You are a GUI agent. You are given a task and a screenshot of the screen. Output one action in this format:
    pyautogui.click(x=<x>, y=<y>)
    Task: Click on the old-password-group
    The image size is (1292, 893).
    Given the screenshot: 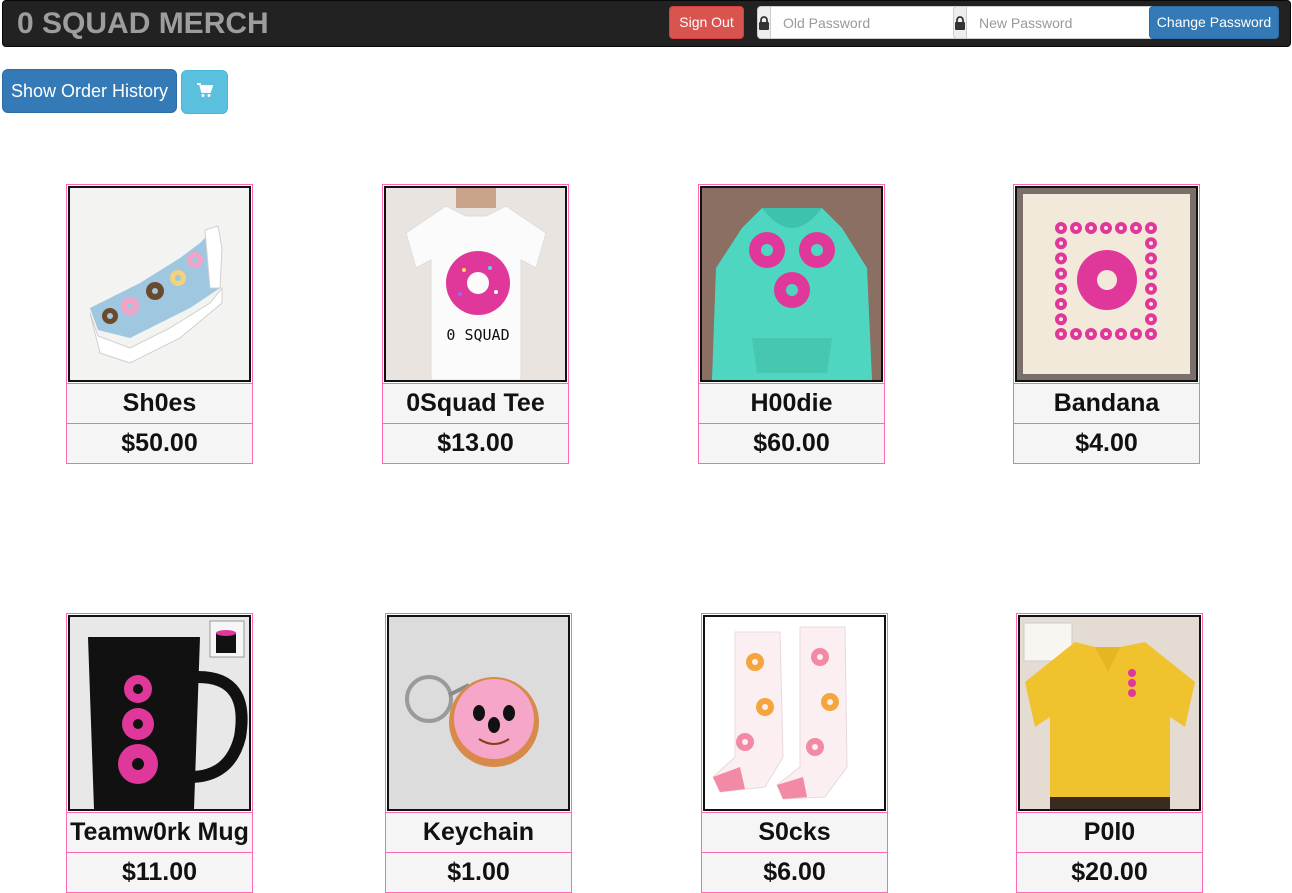 What is the action you would take?
    pyautogui.click(x=867, y=22)
    